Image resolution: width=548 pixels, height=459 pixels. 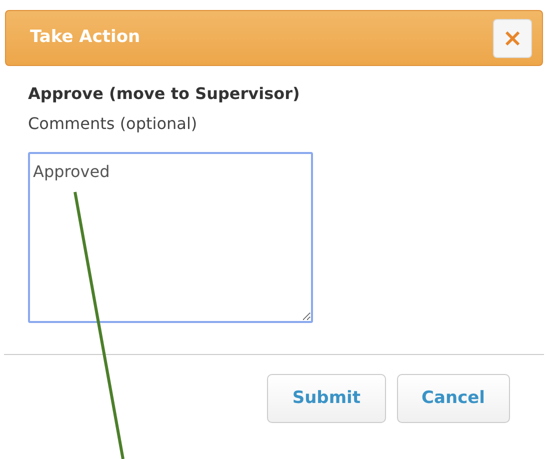 I want to click on cancel-button: Cancel, so click(x=453, y=398).